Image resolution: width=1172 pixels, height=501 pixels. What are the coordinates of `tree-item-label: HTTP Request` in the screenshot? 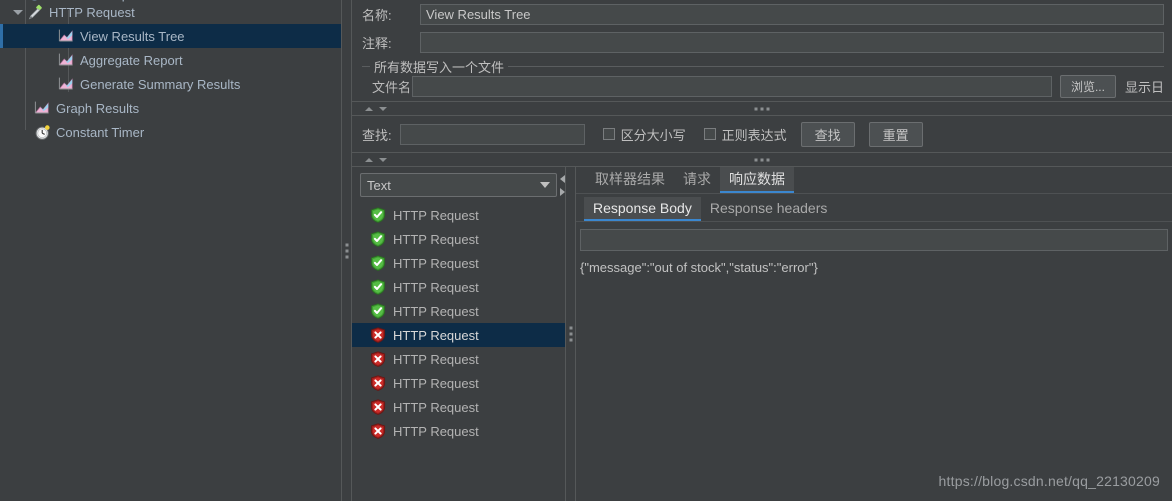 It's located at (92, 12).